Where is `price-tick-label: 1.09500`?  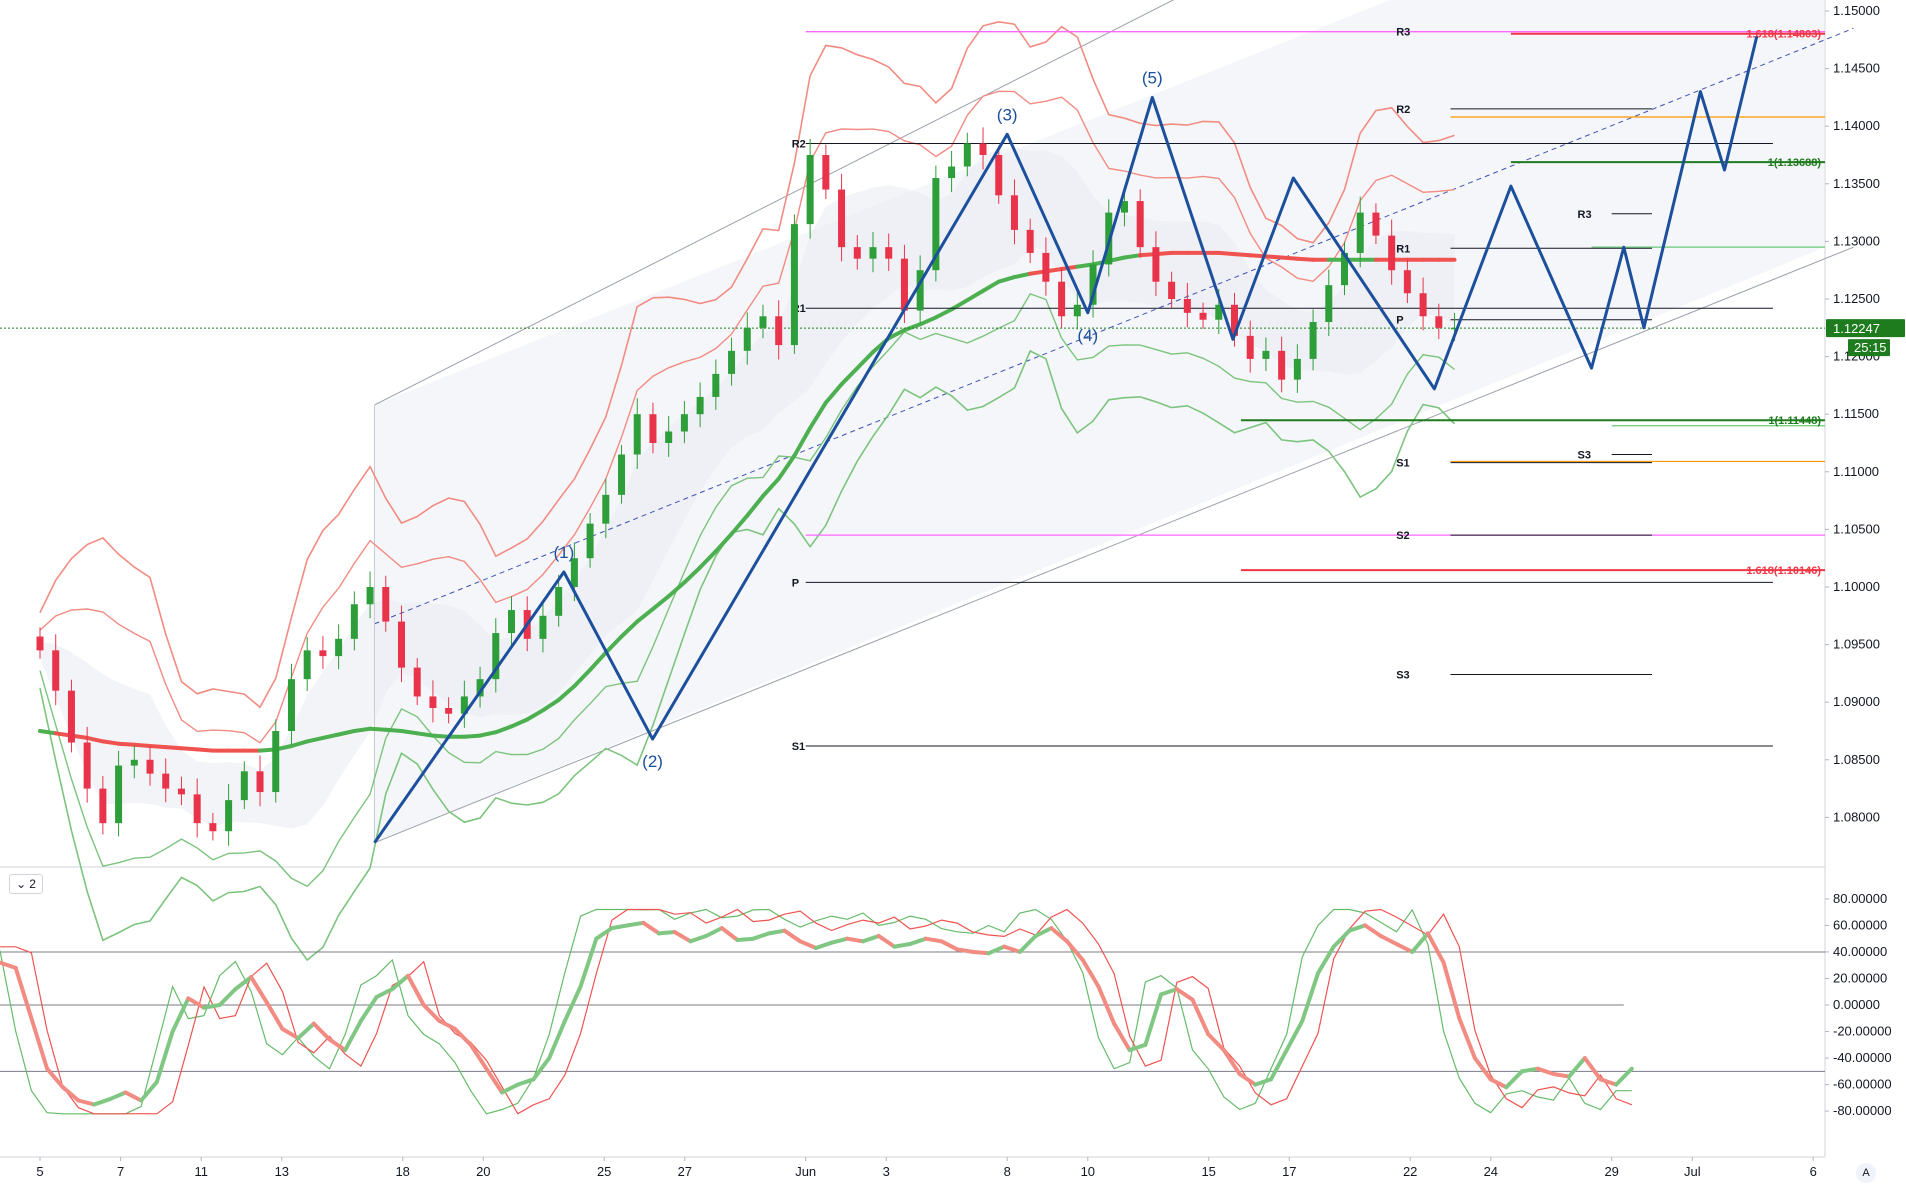
price-tick-label: 1.09500 is located at coordinates (1856, 644).